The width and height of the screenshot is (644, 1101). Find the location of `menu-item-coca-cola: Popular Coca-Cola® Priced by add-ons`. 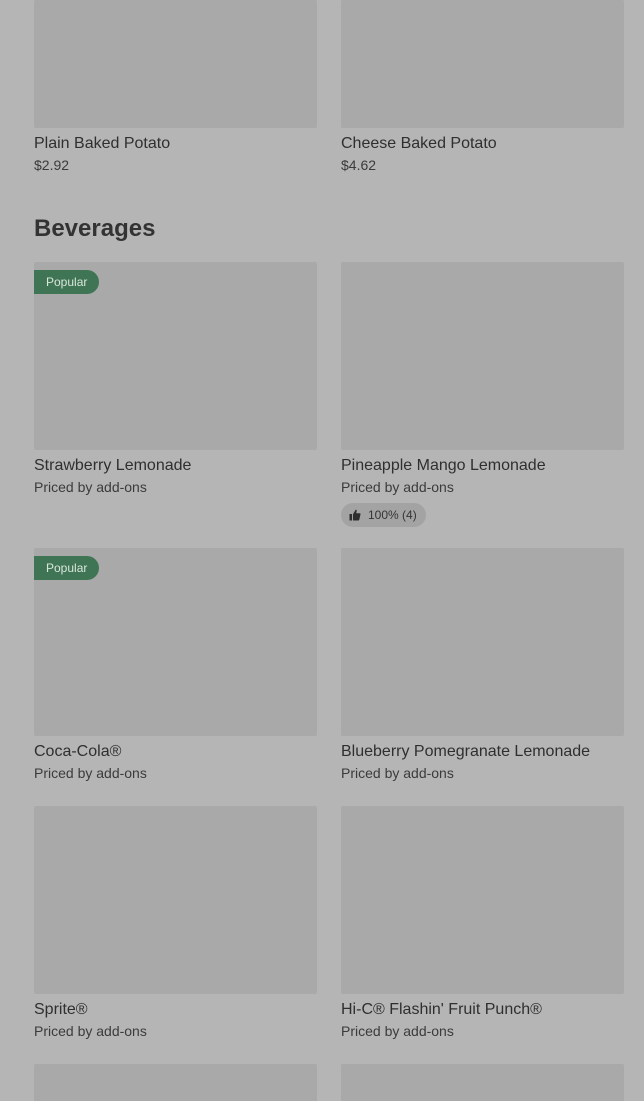

menu-item-coca-cola: Popular Coca-Cola® Priced by add-ons is located at coordinates (175, 665).